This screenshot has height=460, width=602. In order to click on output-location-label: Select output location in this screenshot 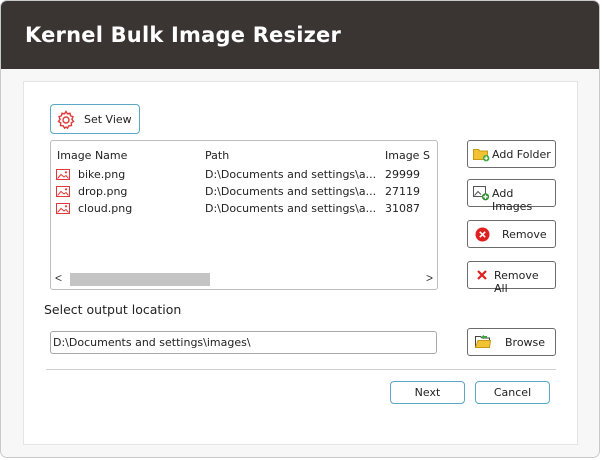, I will do `click(113, 309)`.